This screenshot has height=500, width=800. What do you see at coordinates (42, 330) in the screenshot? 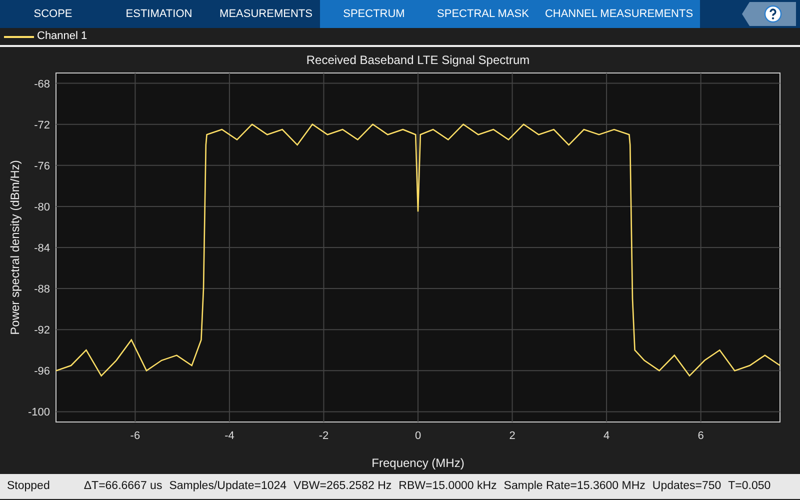
I see `y-tick-label: -92` at bounding box center [42, 330].